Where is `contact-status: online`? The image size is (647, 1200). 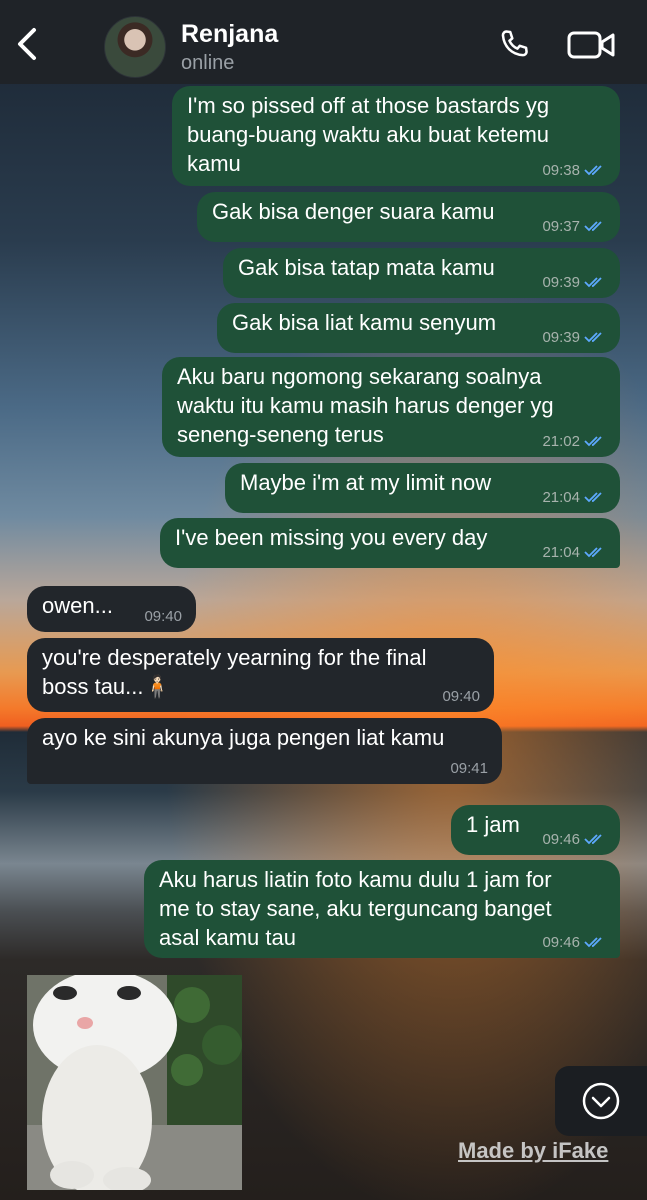 contact-status: online is located at coordinates (208, 63).